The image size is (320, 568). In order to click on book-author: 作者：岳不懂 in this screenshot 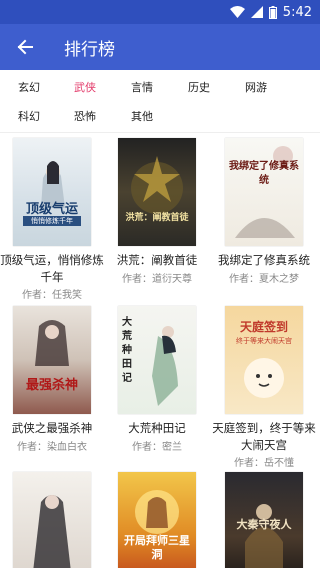, I will do `click(264, 463)`.